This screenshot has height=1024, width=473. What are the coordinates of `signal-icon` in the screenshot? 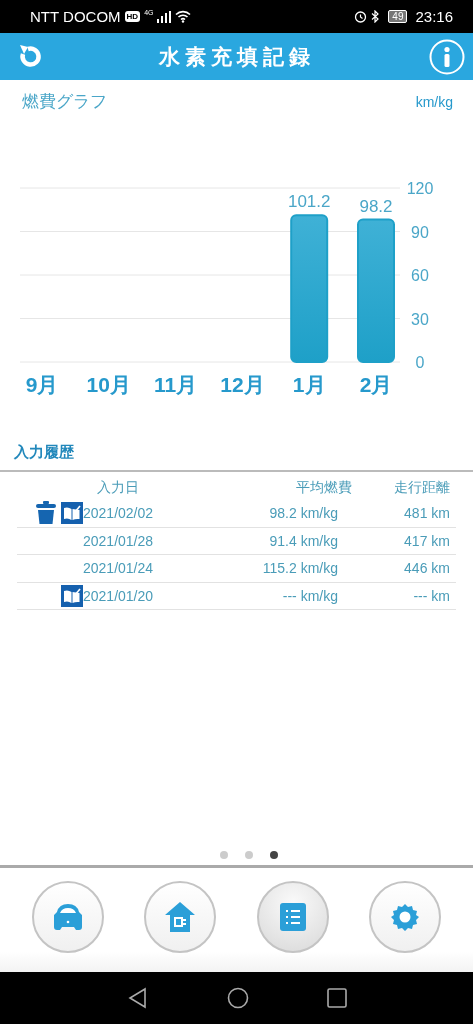 It's located at (164, 16).